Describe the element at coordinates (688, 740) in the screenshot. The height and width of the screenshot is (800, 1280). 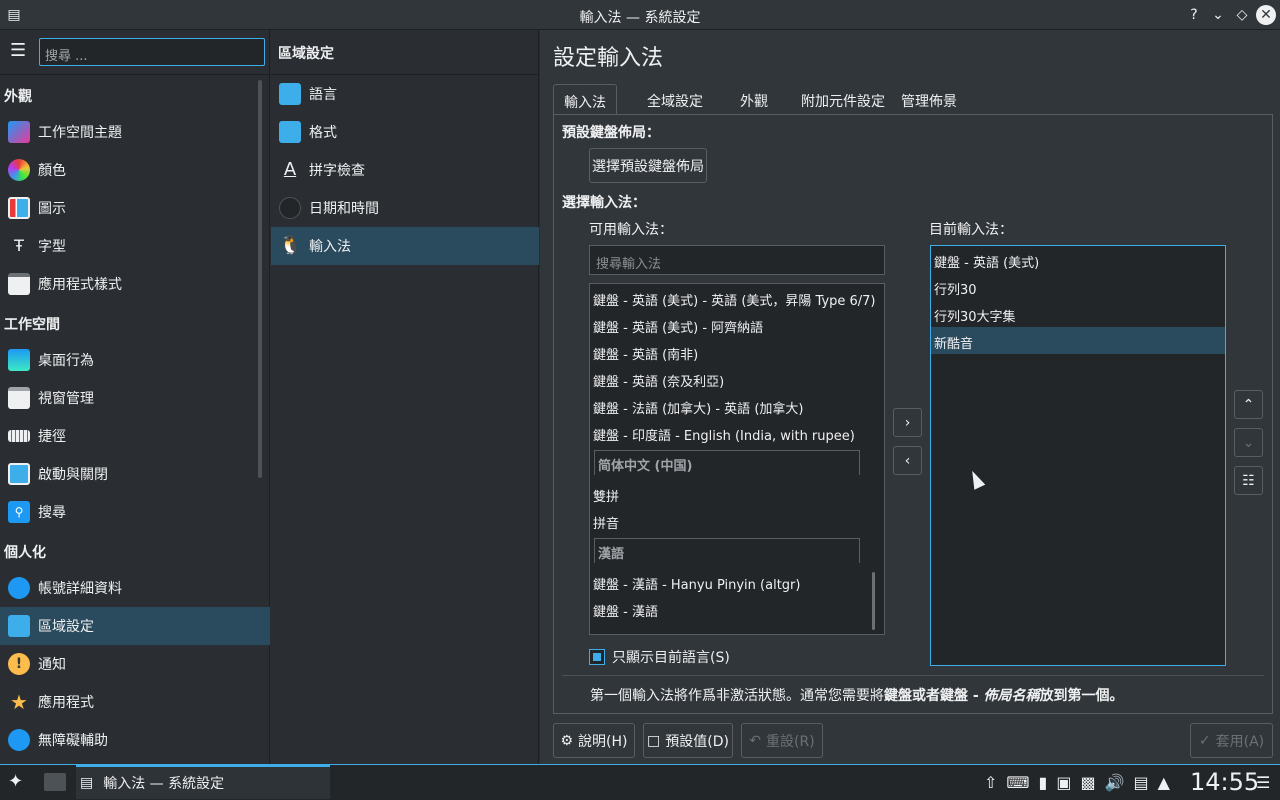
I see `defaults-button: □ 預設值(D)` at that location.